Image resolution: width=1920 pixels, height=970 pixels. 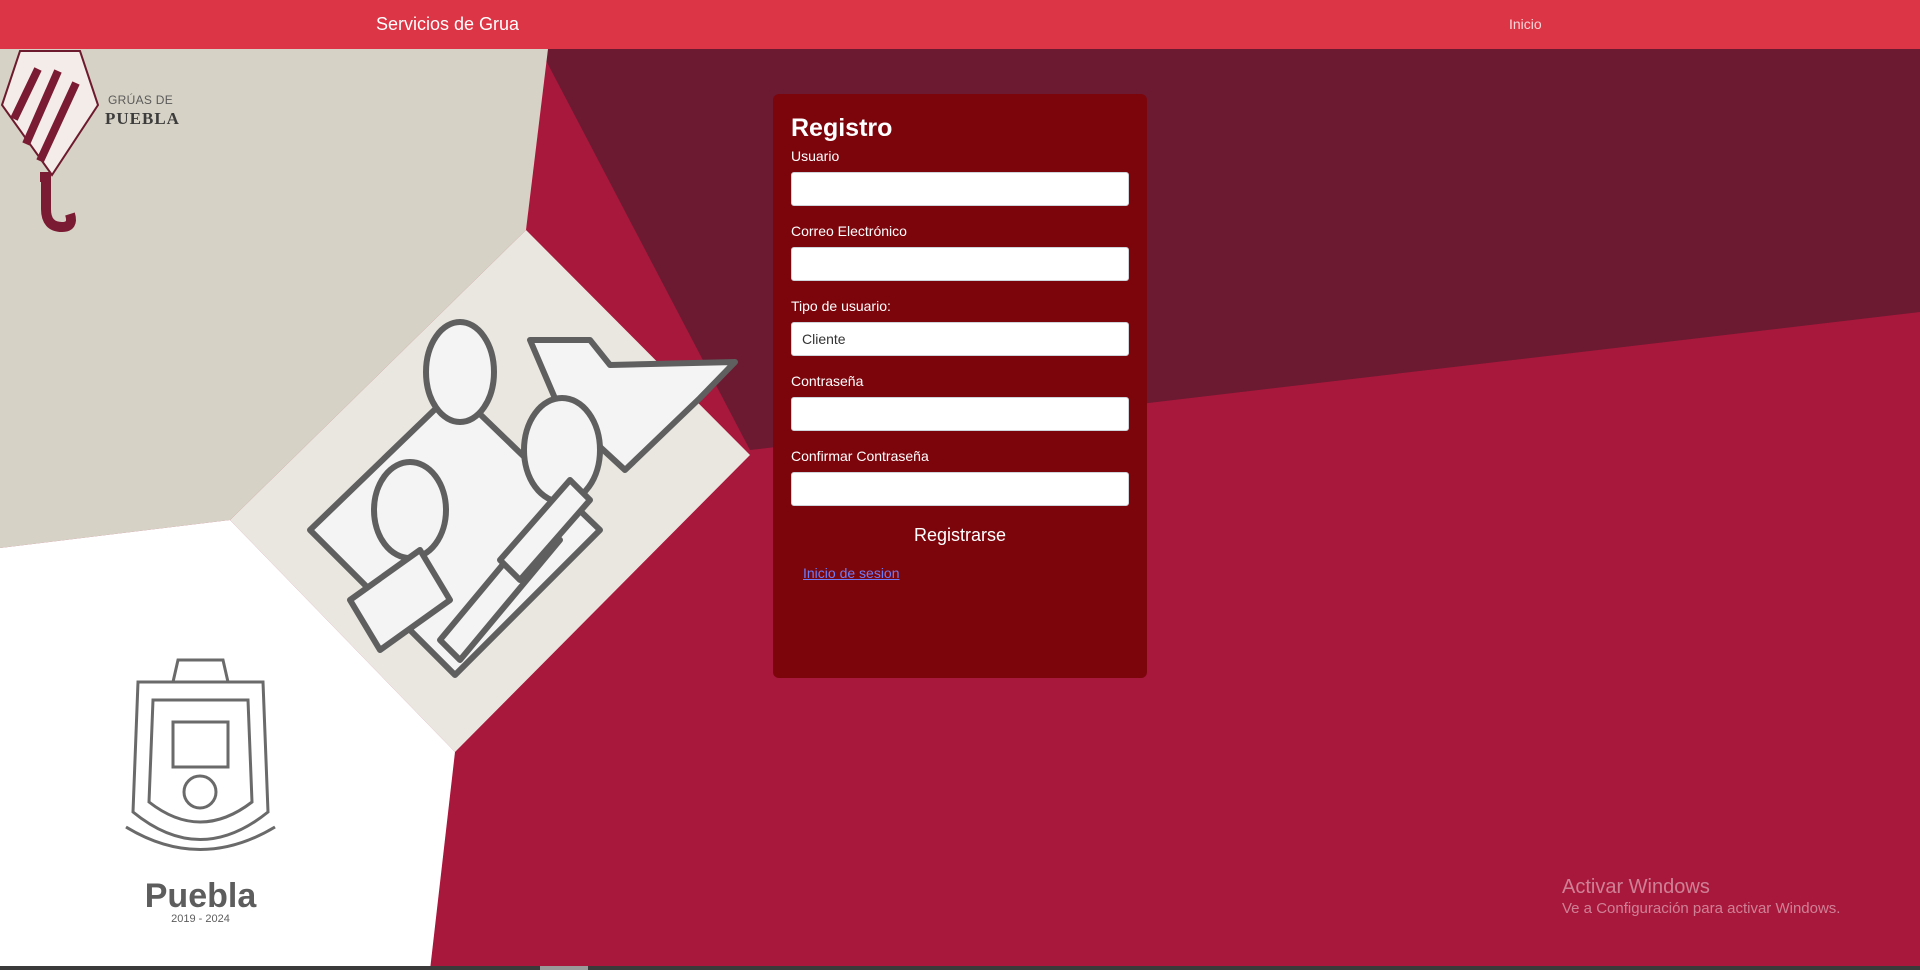 What do you see at coordinates (141, 100) in the screenshot?
I see `logo-text-gruas: GRÚAS DE` at bounding box center [141, 100].